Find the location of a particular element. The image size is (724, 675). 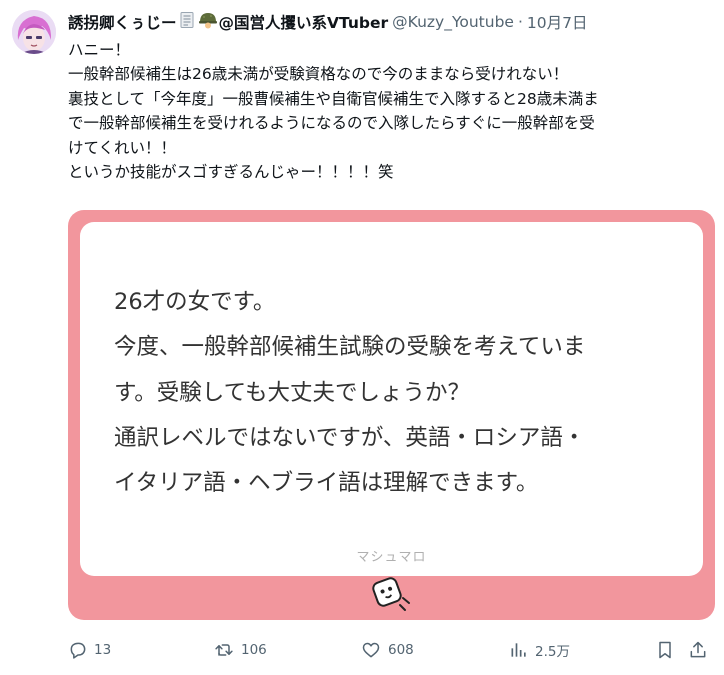

military-helmet-icon is located at coordinates (208, 22).